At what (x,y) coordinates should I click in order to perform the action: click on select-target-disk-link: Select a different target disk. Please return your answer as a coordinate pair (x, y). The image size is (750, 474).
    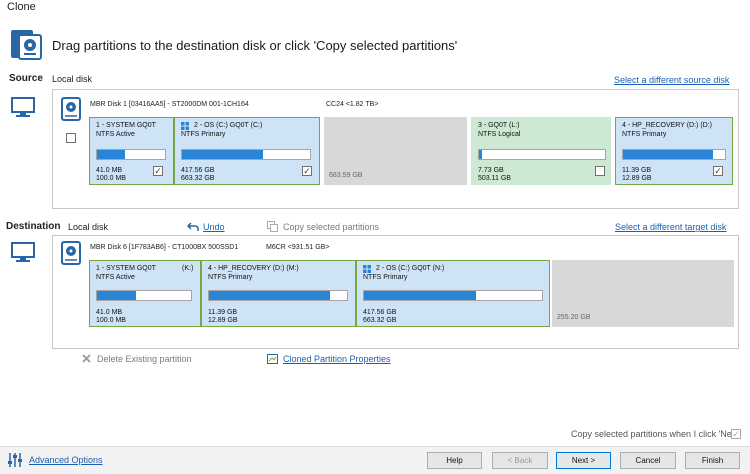
    Looking at the image, I should click on (670, 227).